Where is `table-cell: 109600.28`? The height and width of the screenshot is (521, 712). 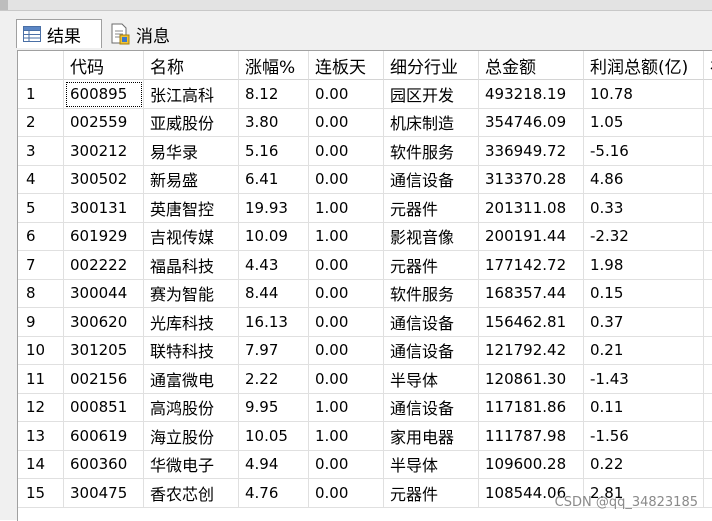
table-cell: 109600.28 is located at coordinates (531, 464).